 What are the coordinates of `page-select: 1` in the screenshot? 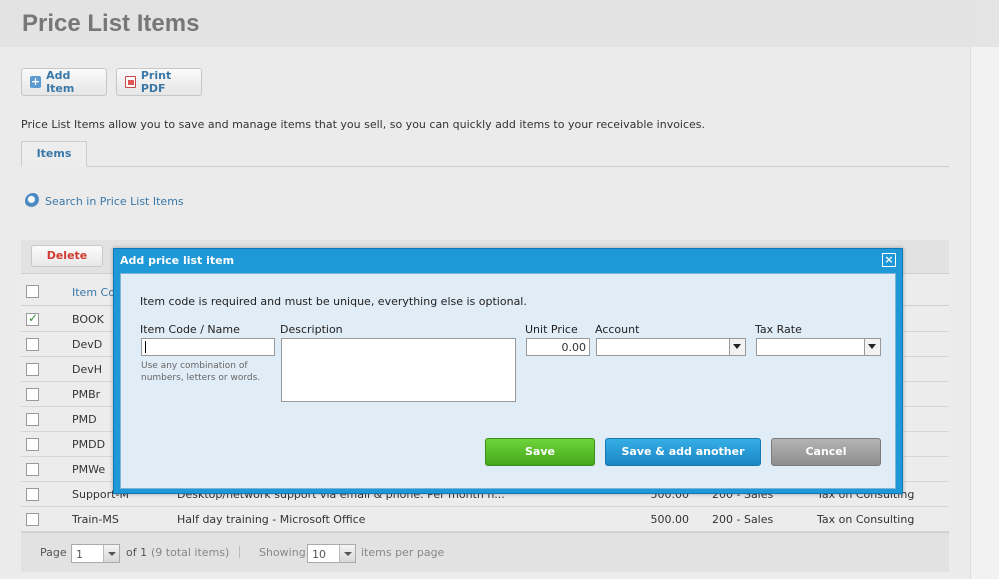 It's located at (95, 553).